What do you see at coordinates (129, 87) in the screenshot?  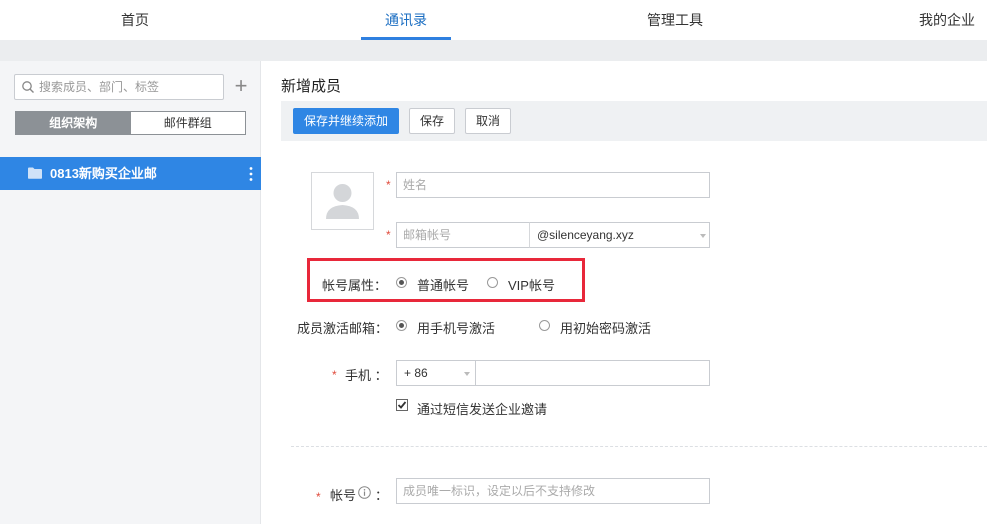 I see `search-input` at bounding box center [129, 87].